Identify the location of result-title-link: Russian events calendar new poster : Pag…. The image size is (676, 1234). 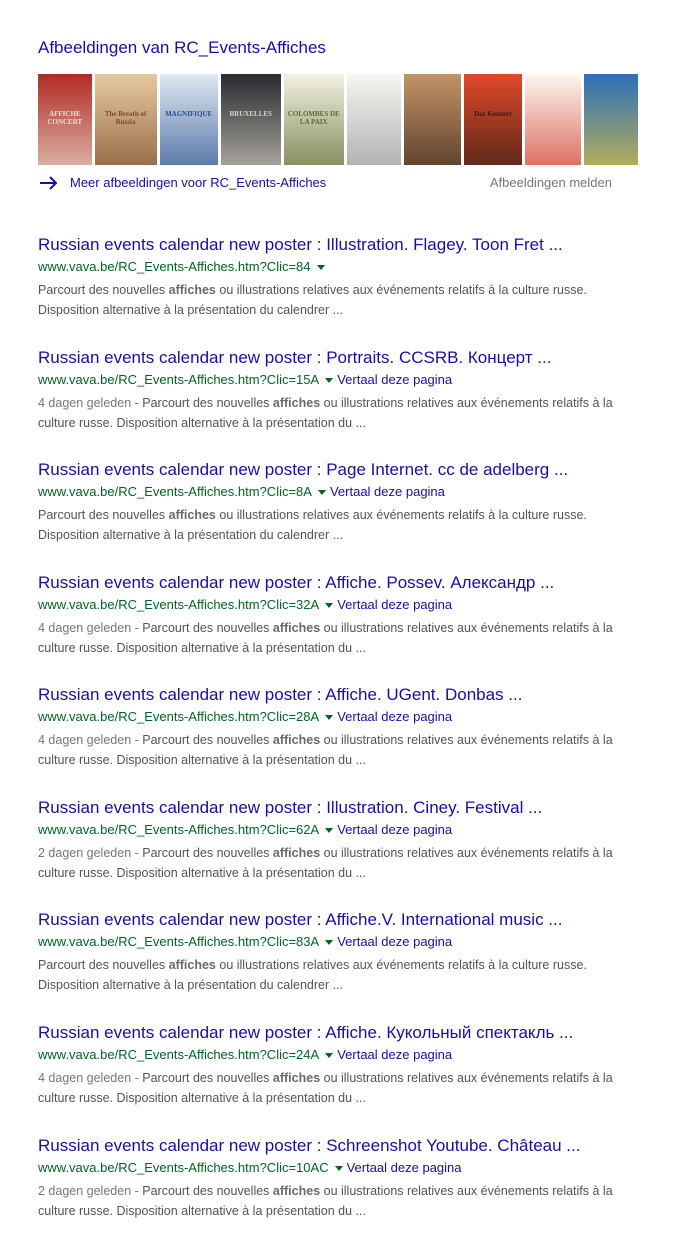
(338, 470).